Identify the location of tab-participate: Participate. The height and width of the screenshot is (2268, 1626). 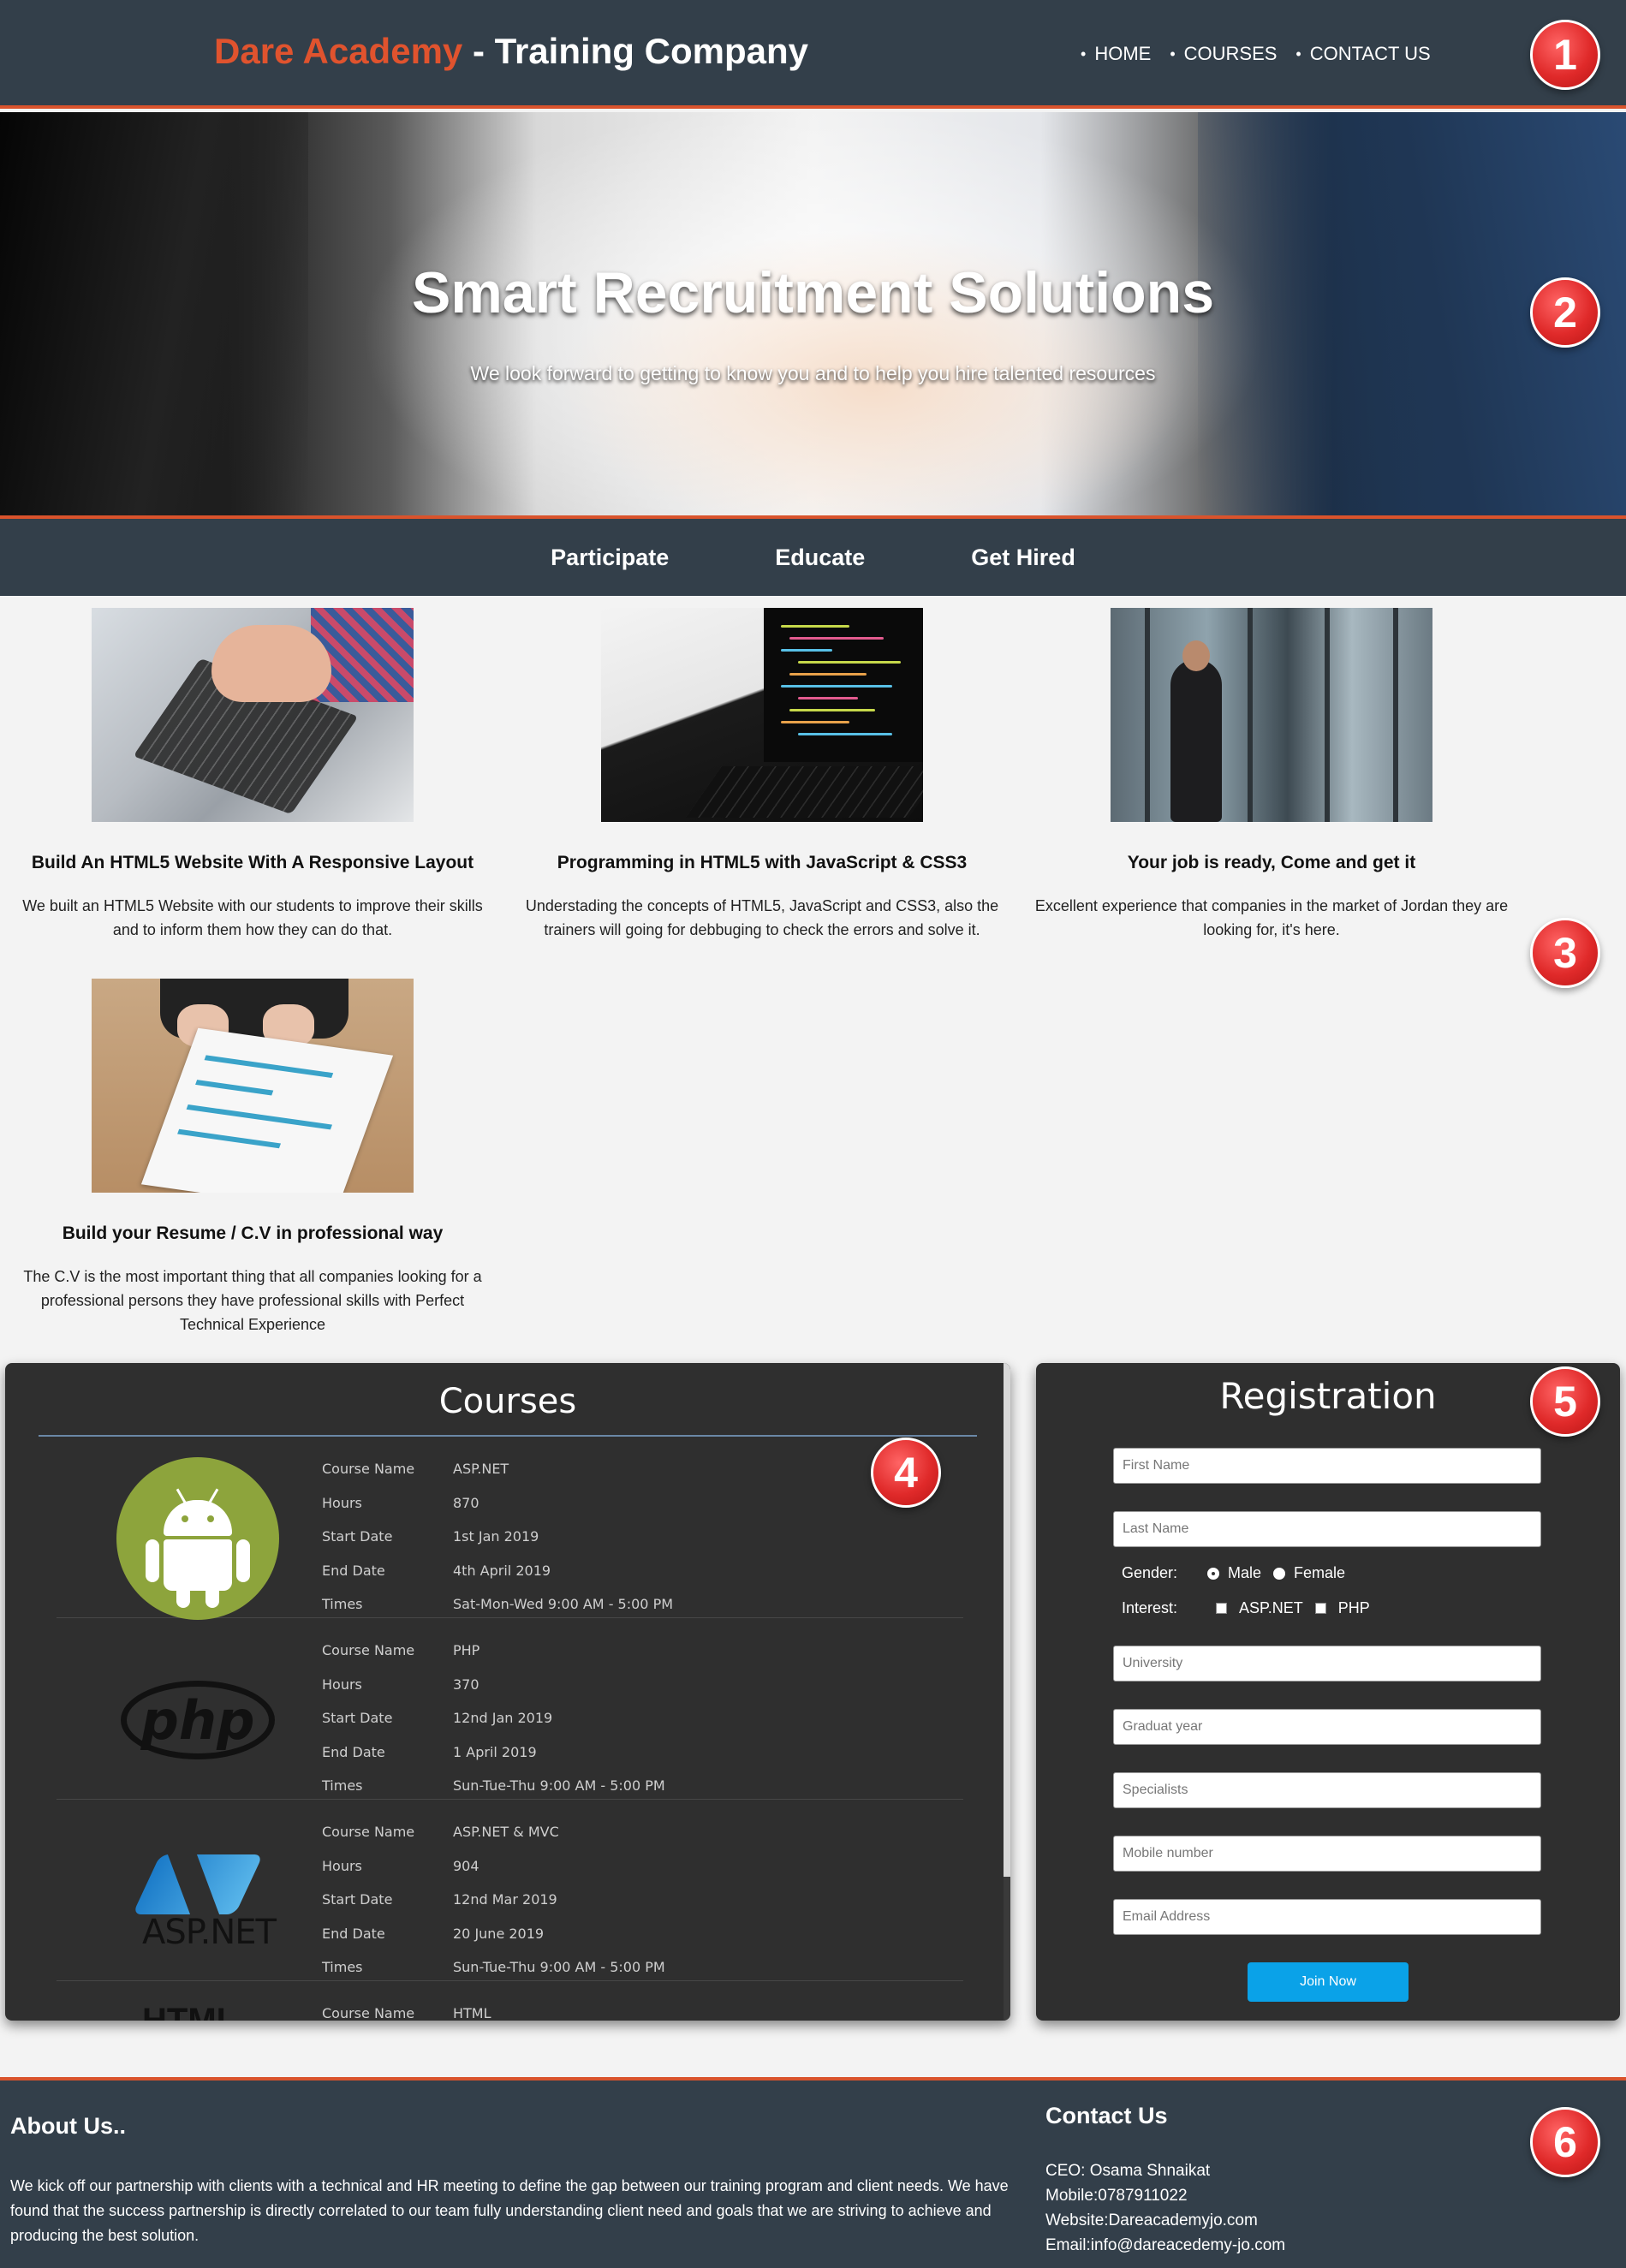
(609, 557).